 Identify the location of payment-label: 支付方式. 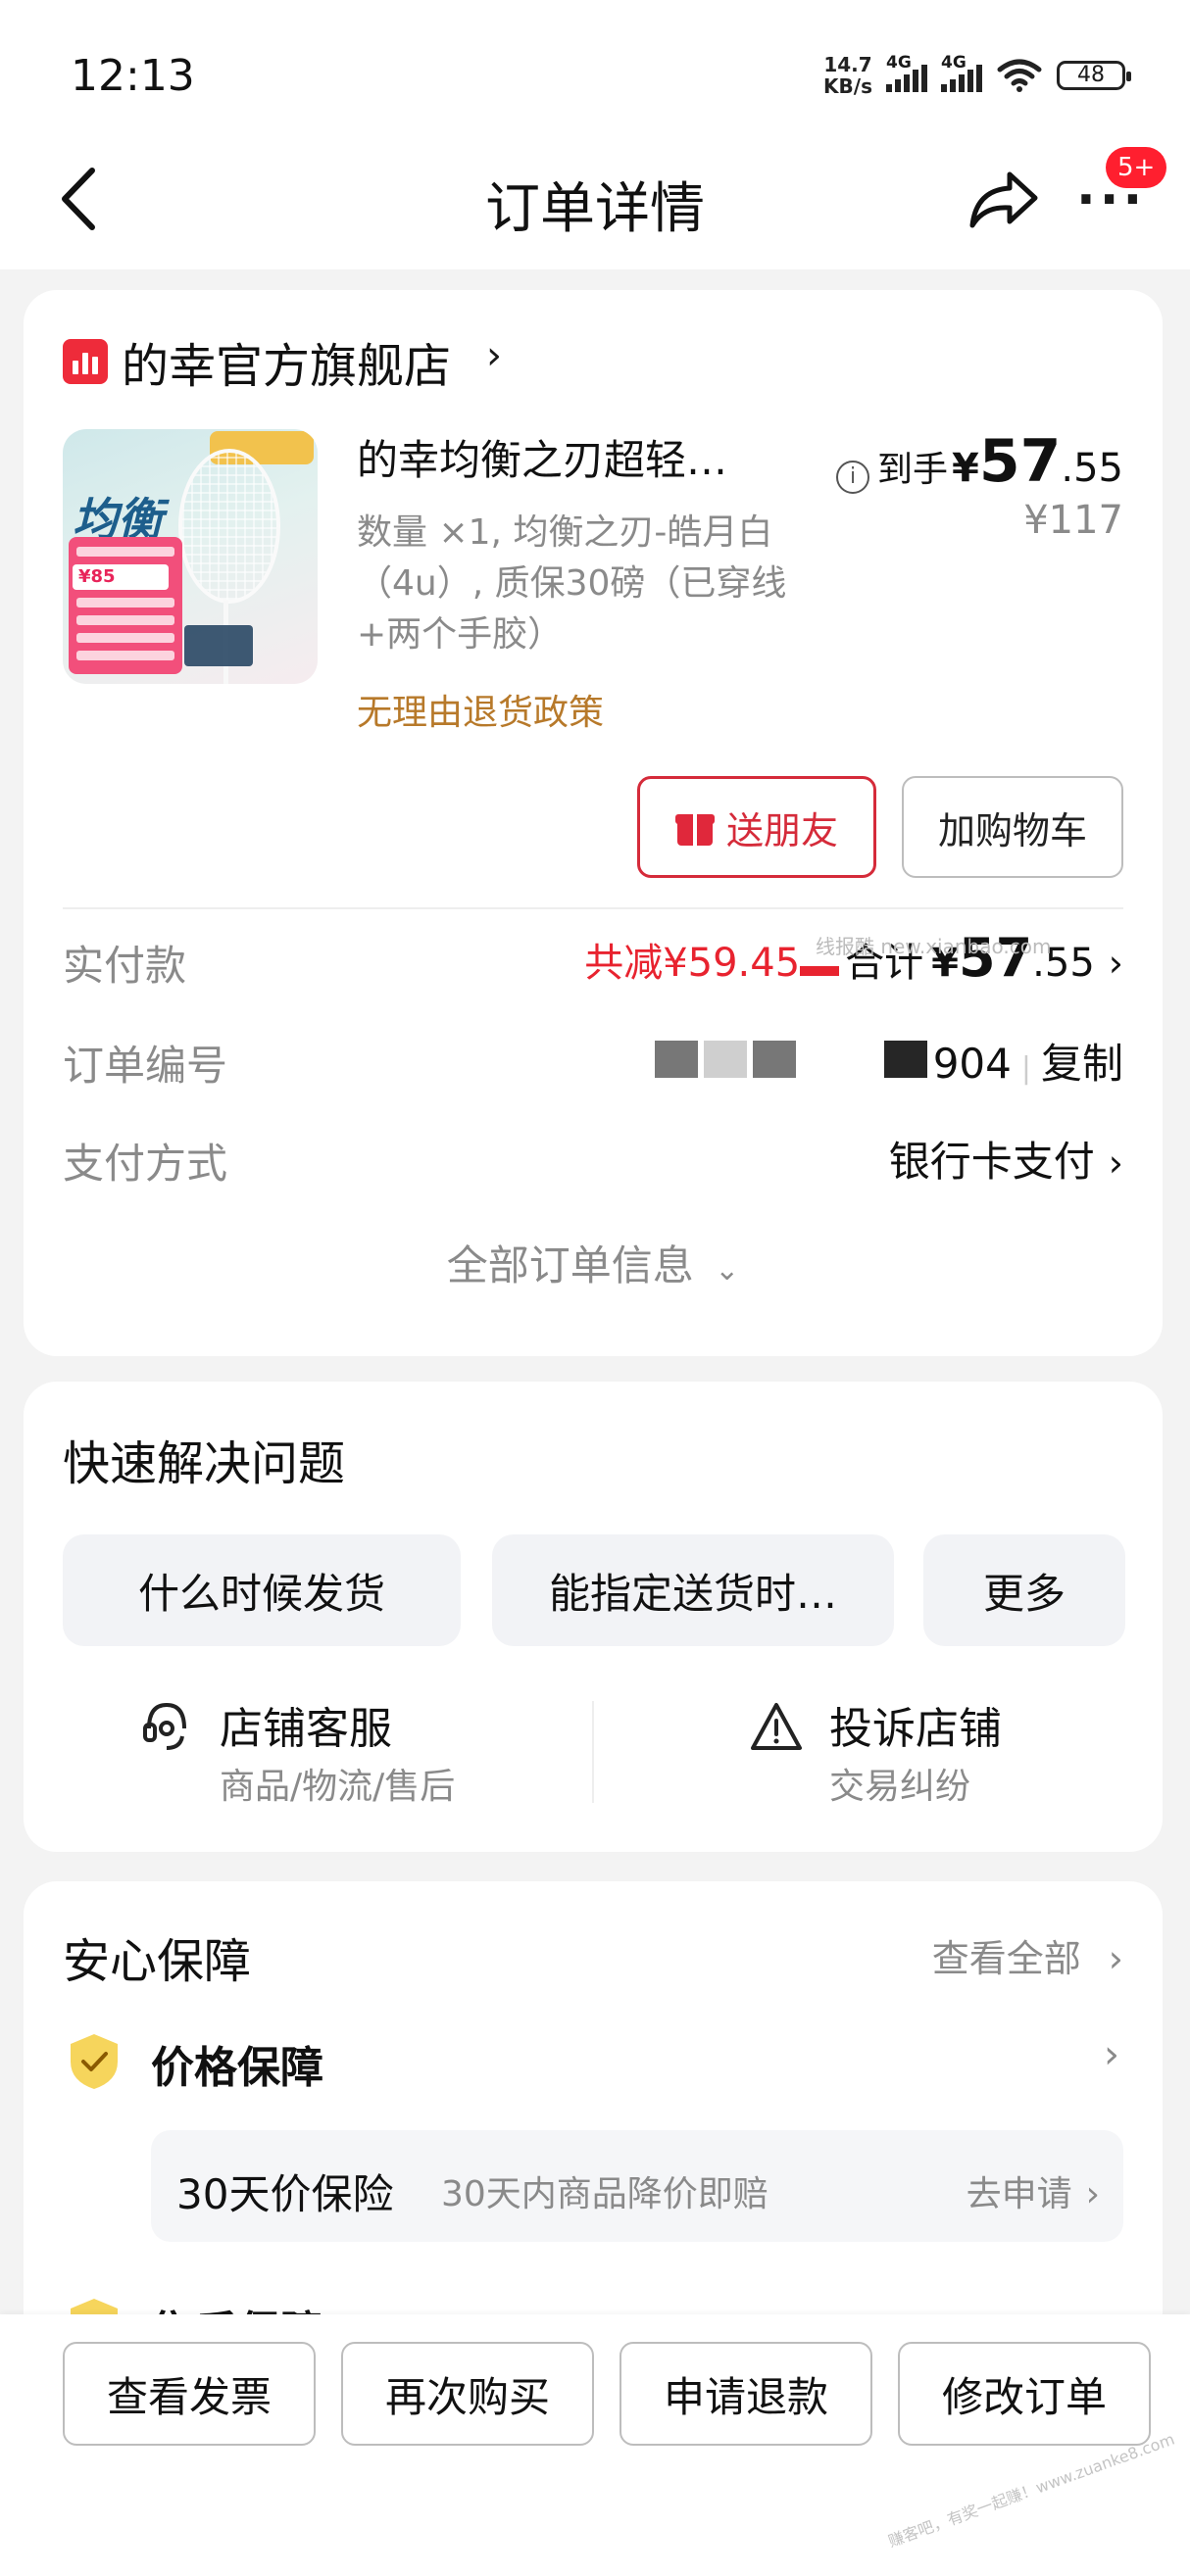
(145, 1164).